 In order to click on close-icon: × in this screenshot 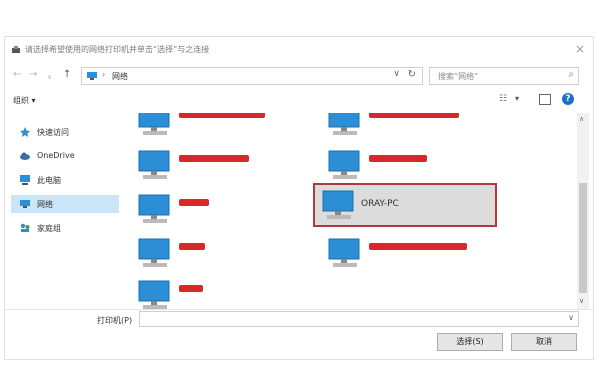, I will do `click(580, 49)`.